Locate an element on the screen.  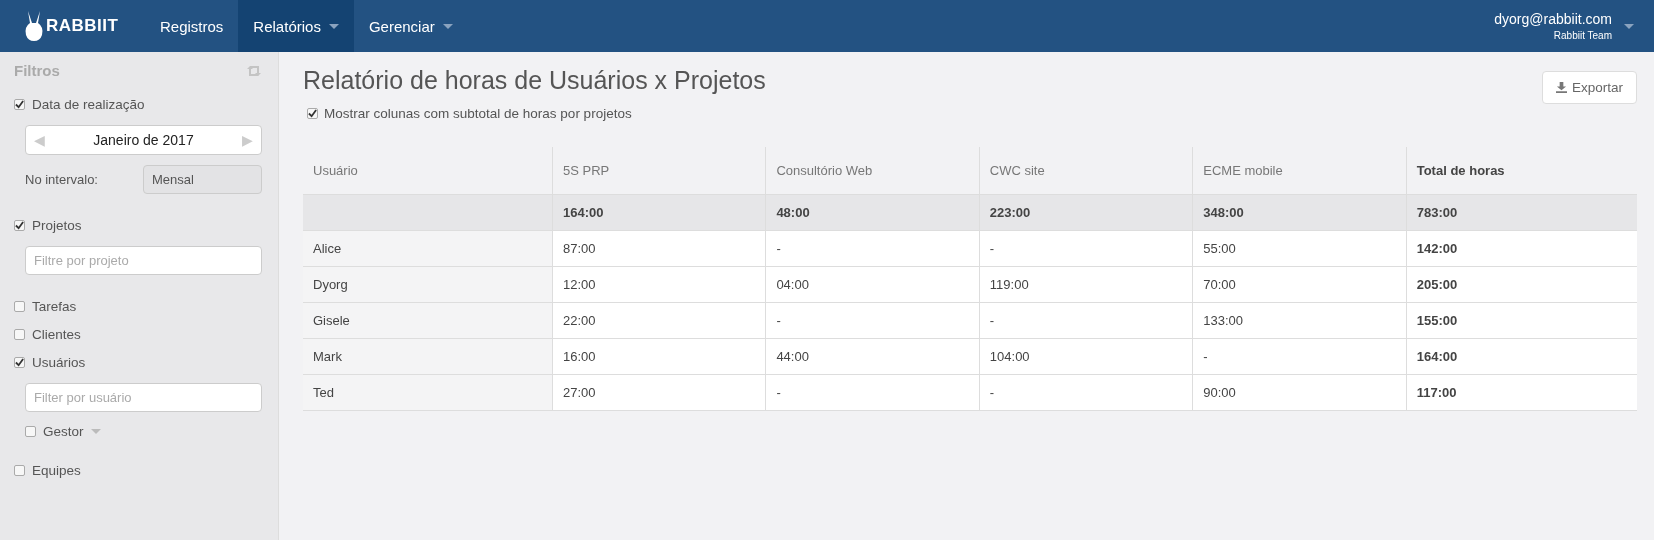
table-cell: 90:00 is located at coordinates (1299, 392).